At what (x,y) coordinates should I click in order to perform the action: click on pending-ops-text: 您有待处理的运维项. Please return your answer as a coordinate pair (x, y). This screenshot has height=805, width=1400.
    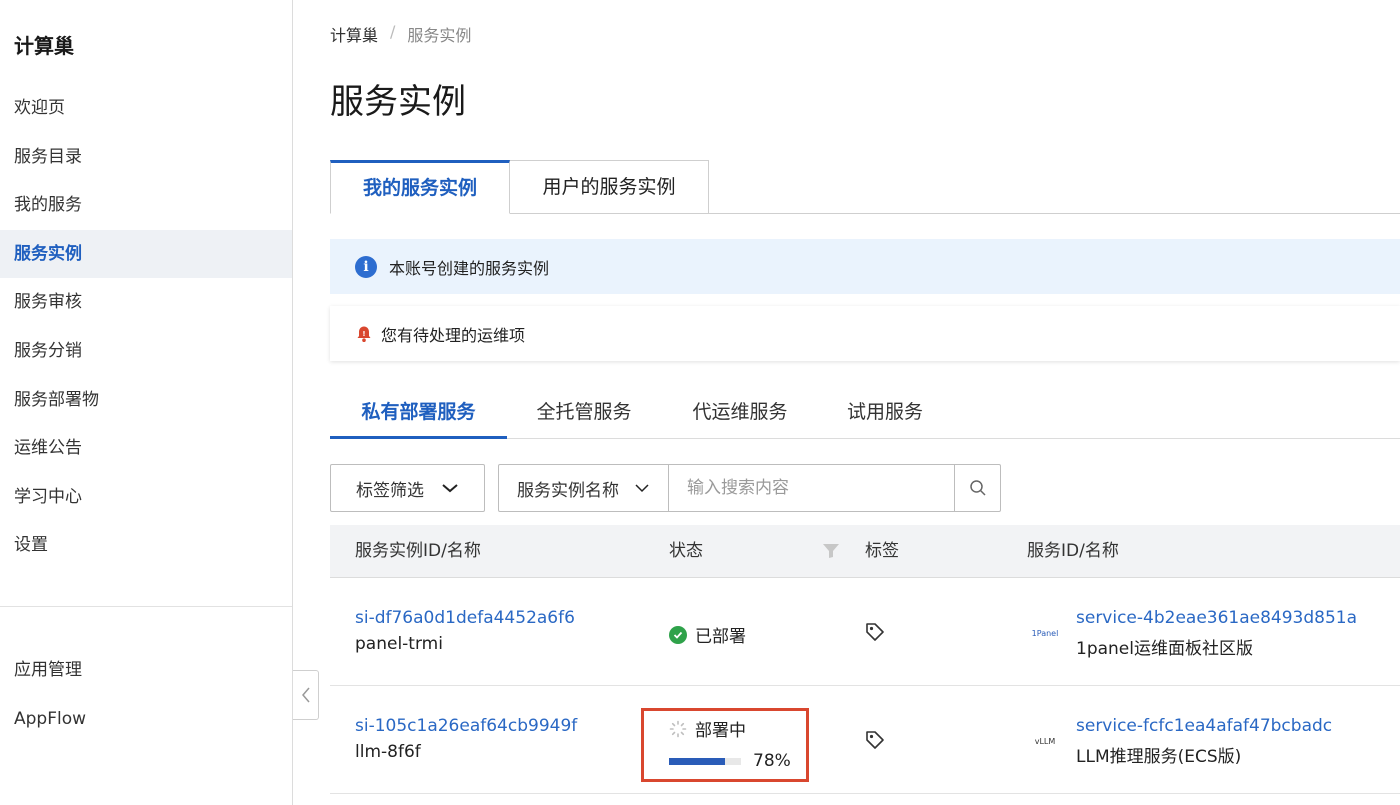
    Looking at the image, I should click on (453, 335).